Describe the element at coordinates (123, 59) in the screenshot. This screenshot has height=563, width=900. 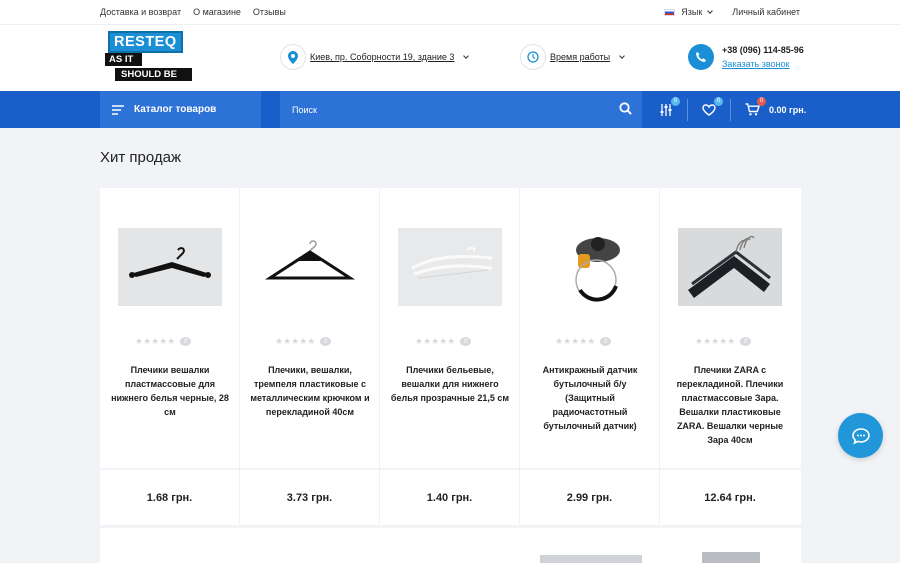
I see `logo-text-as-it: AS IT` at that location.